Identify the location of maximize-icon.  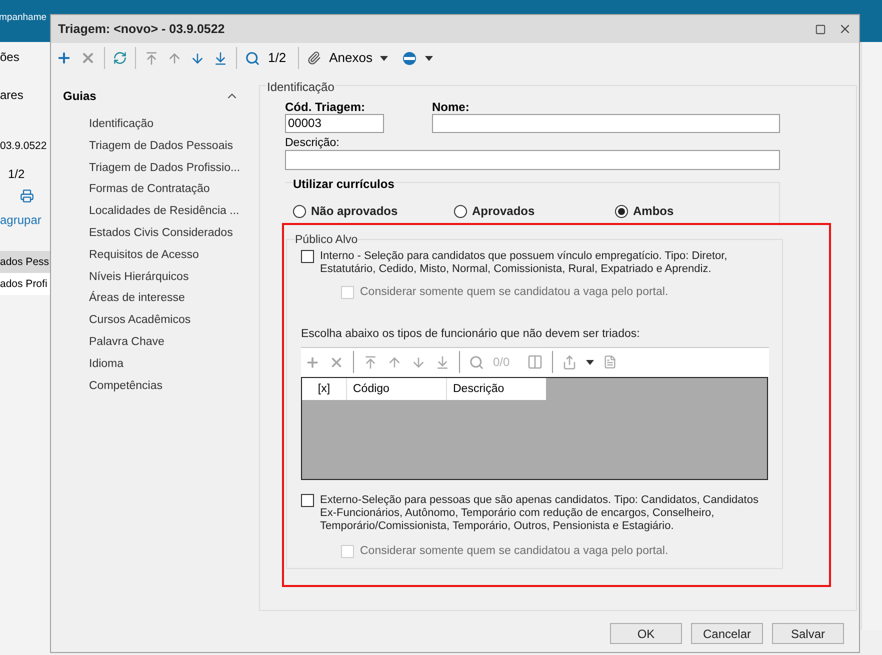
(820, 29).